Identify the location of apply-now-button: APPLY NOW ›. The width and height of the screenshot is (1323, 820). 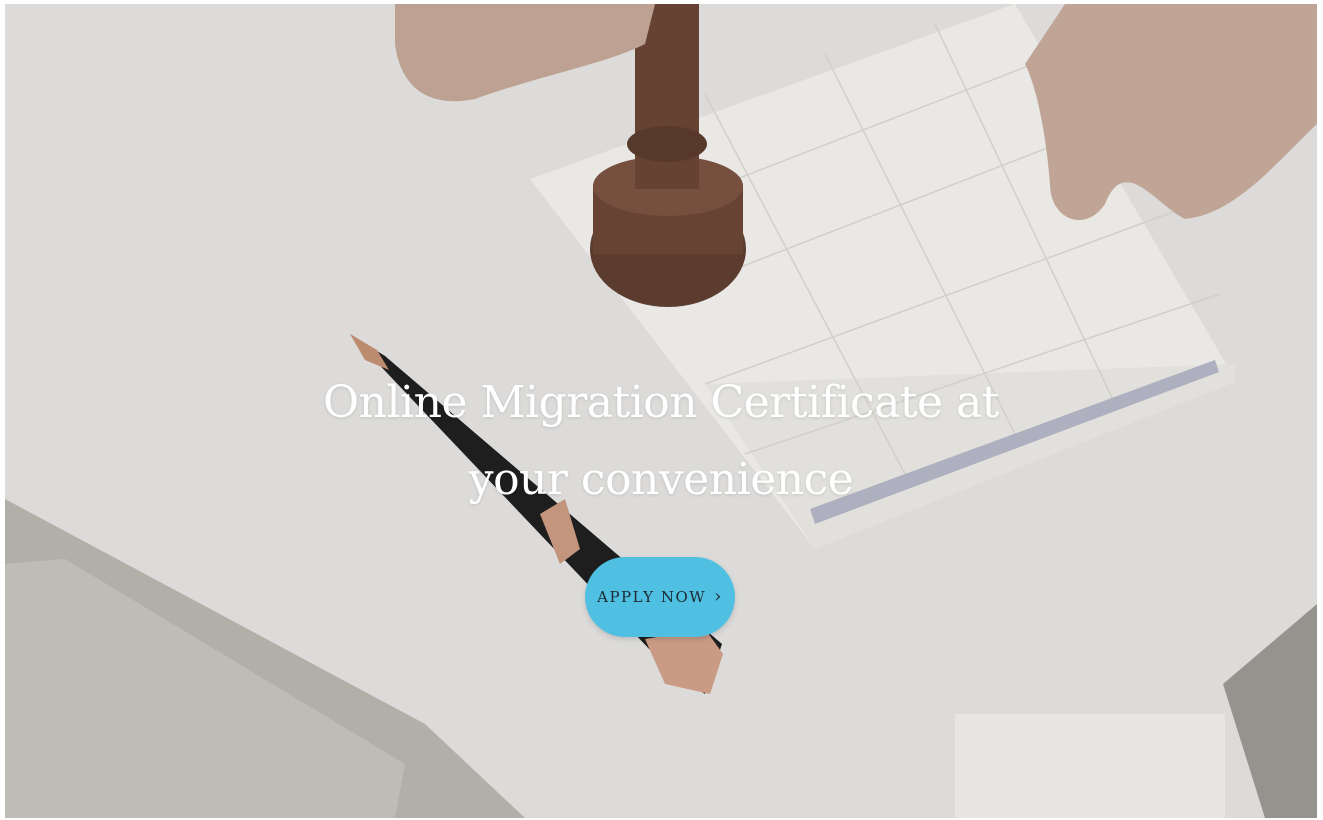
(660, 597).